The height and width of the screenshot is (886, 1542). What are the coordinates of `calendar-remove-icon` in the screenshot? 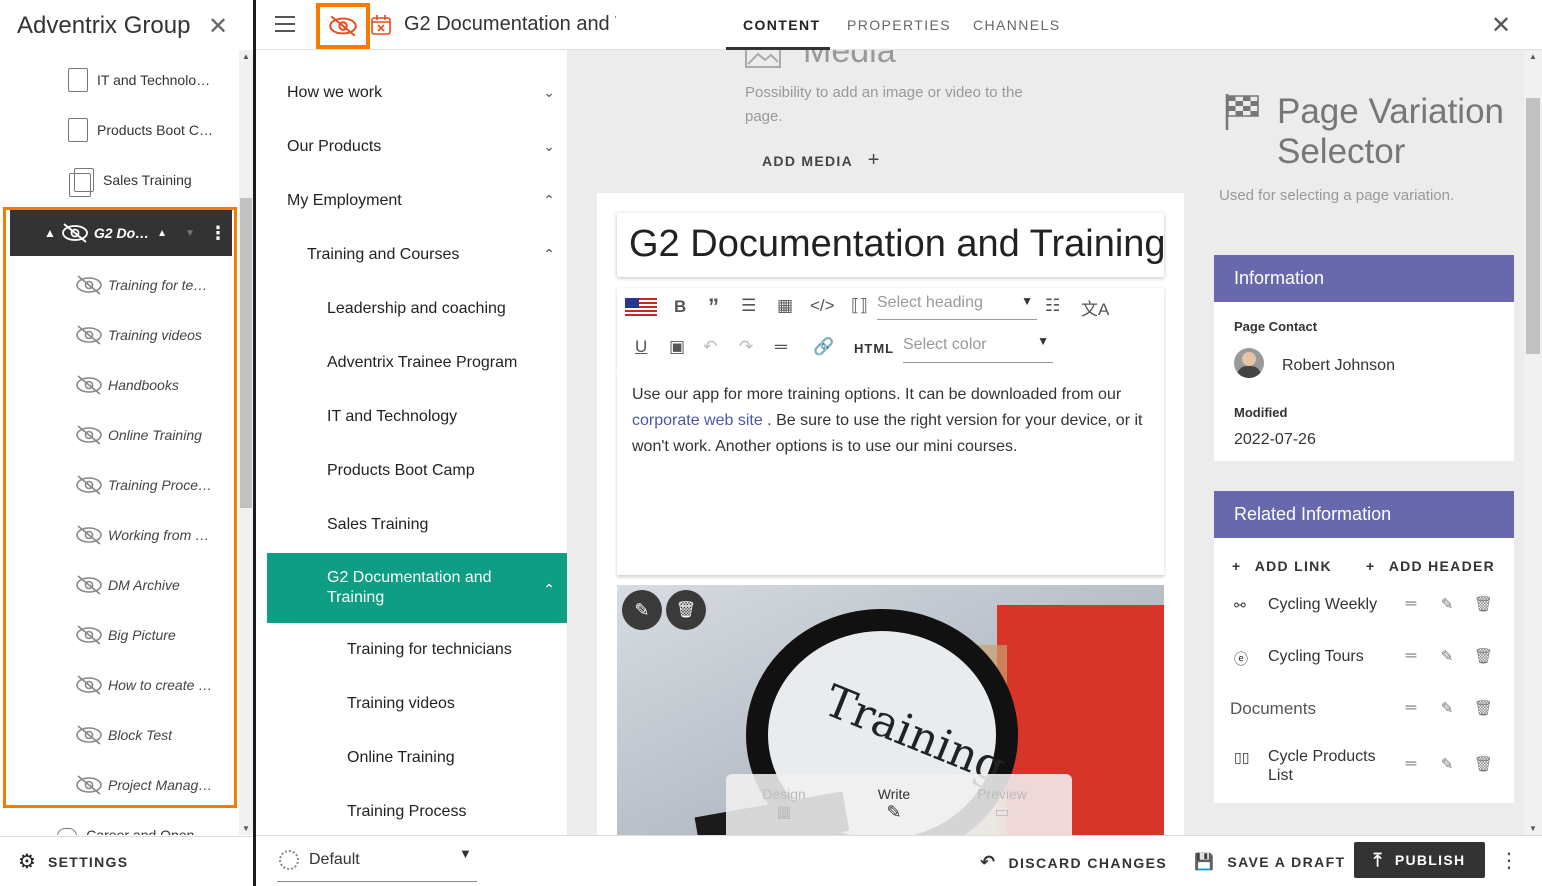 It's located at (381, 25).